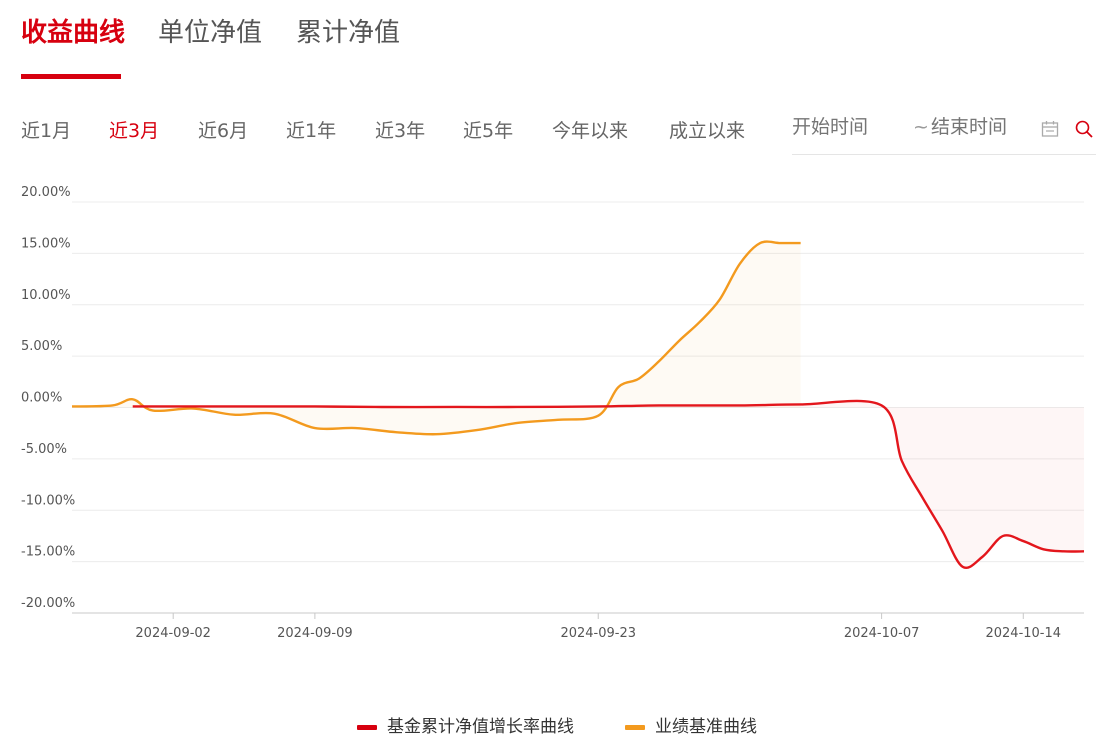  I want to click on y-tick-label: -5.00%, so click(44, 449).